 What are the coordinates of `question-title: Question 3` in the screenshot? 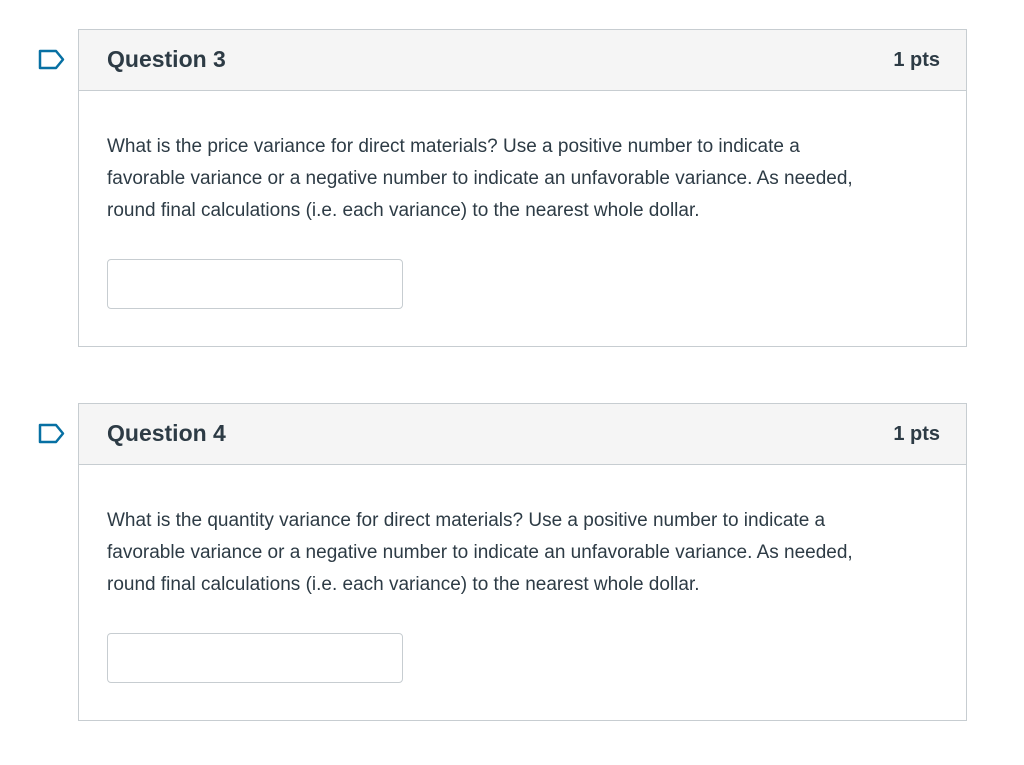 It's located at (166, 59).